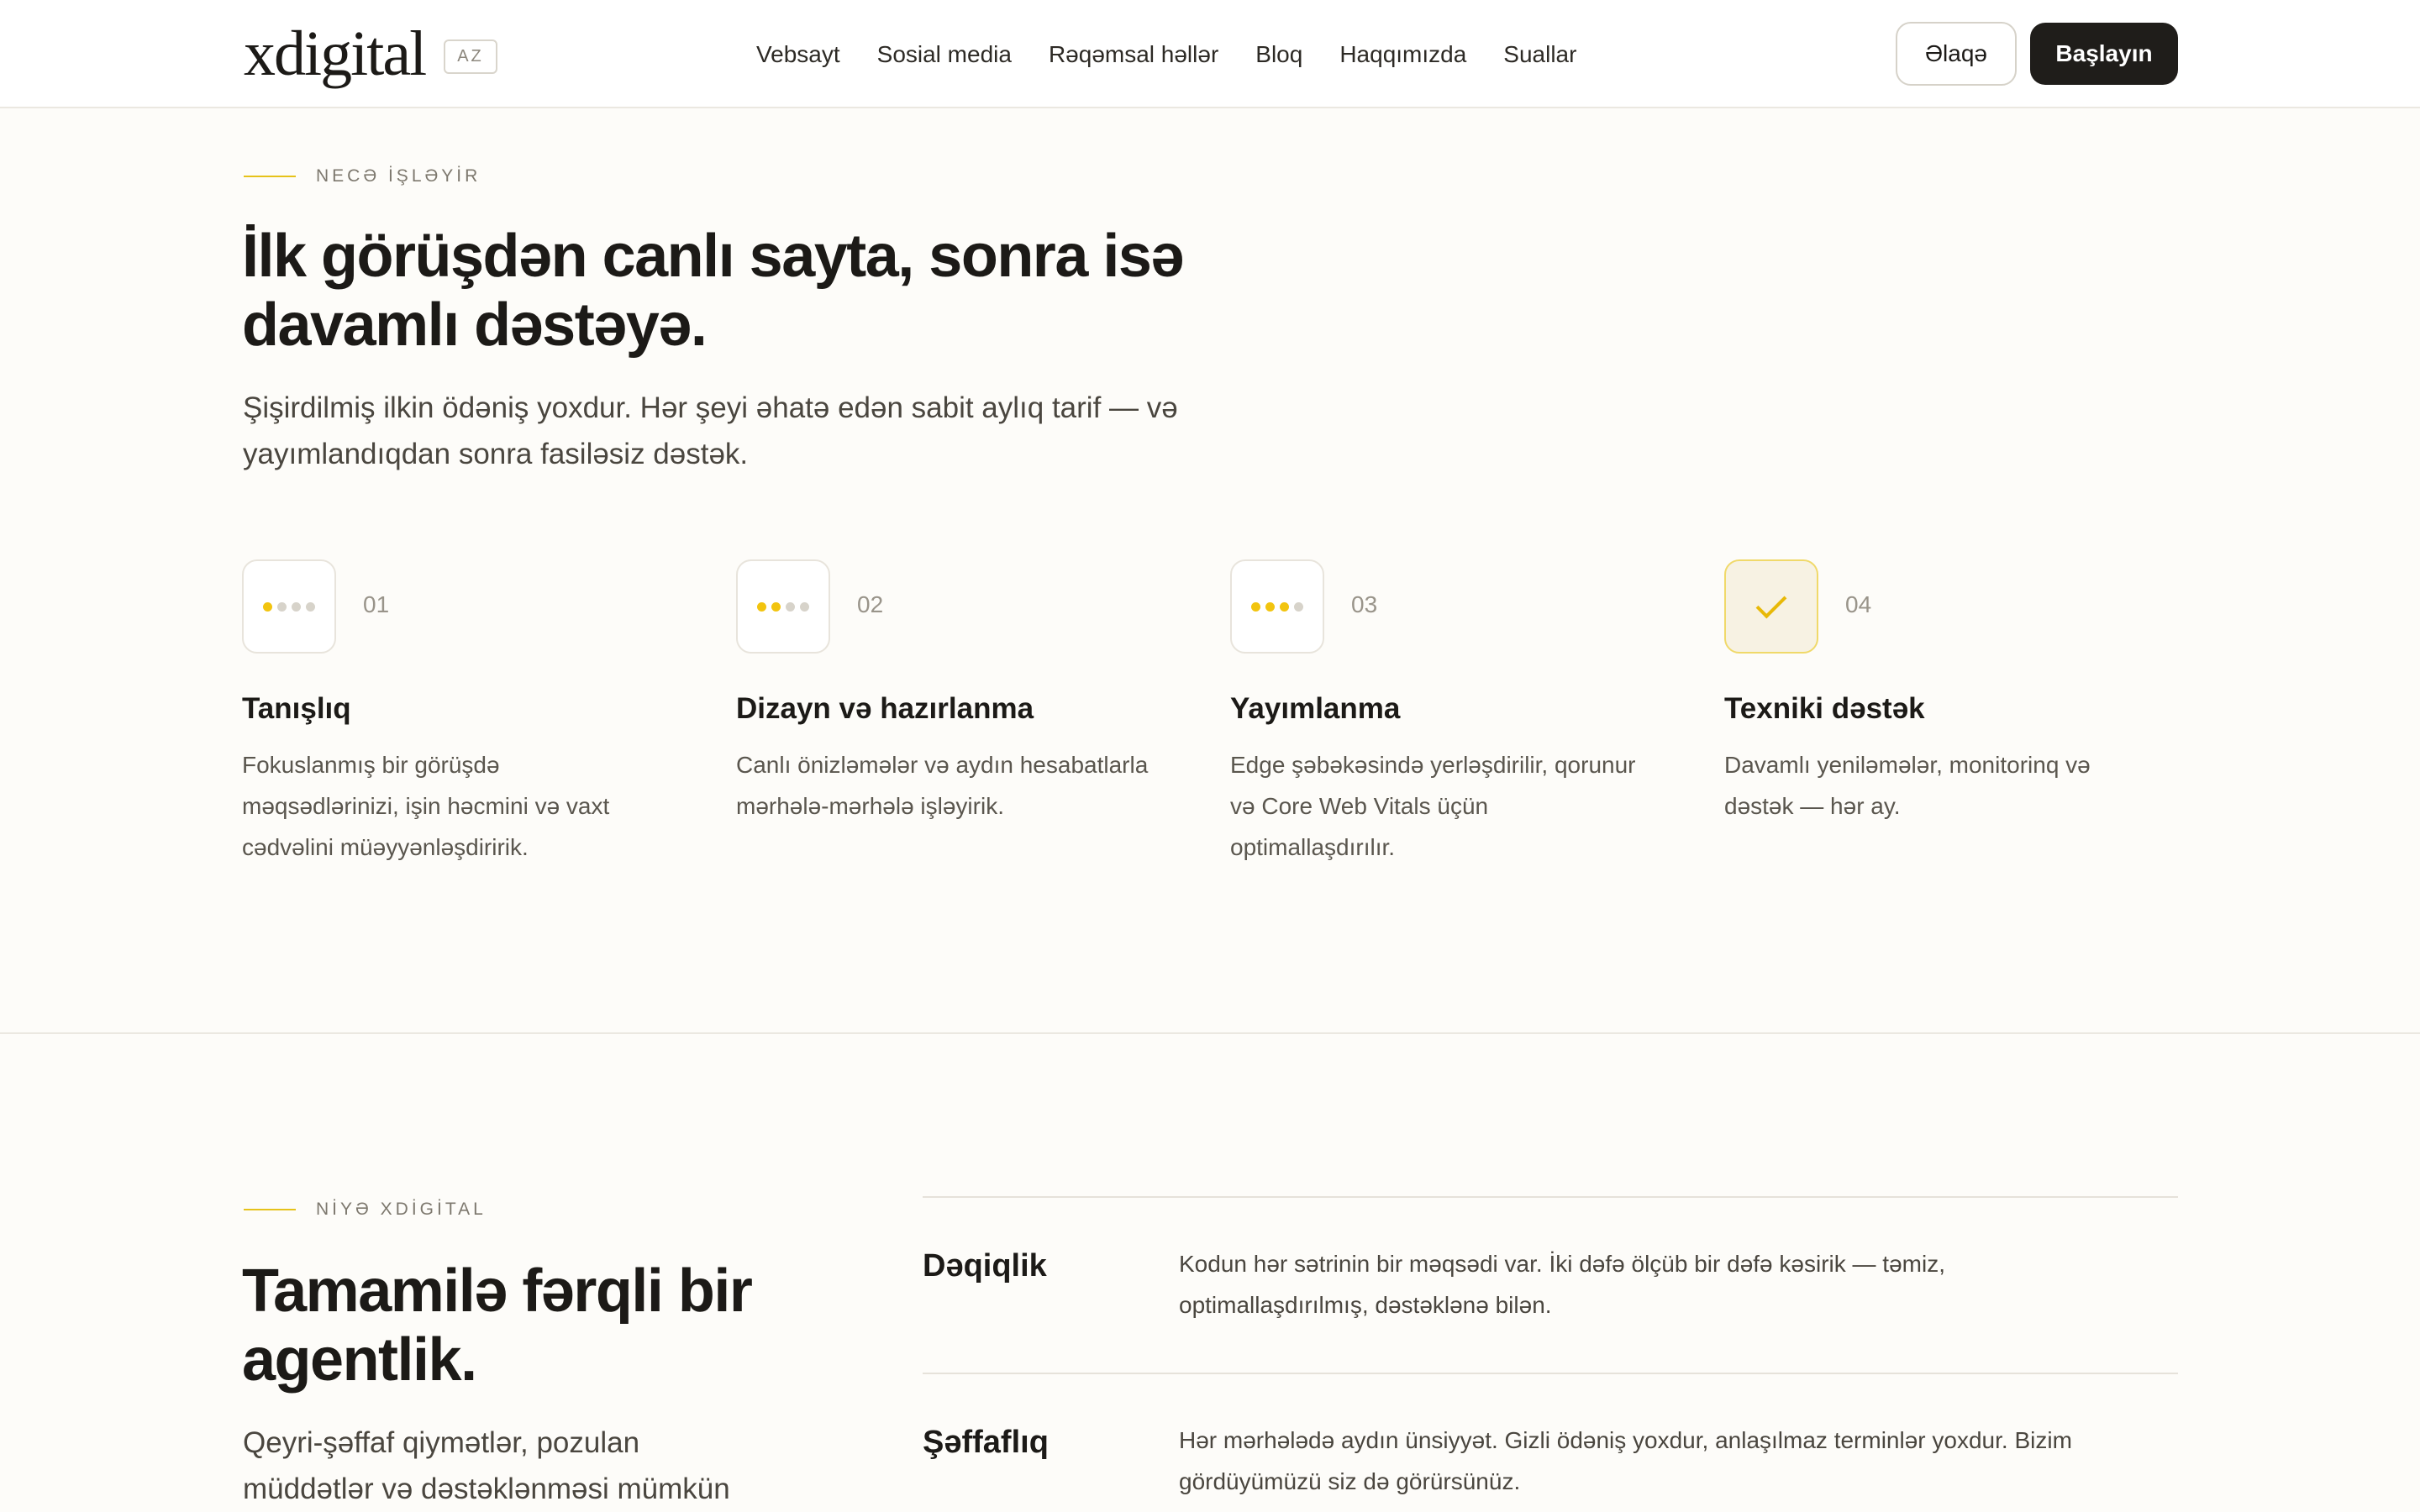  Describe the element at coordinates (1364, 604) in the screenshot. I see `step-number: 03` at that location.